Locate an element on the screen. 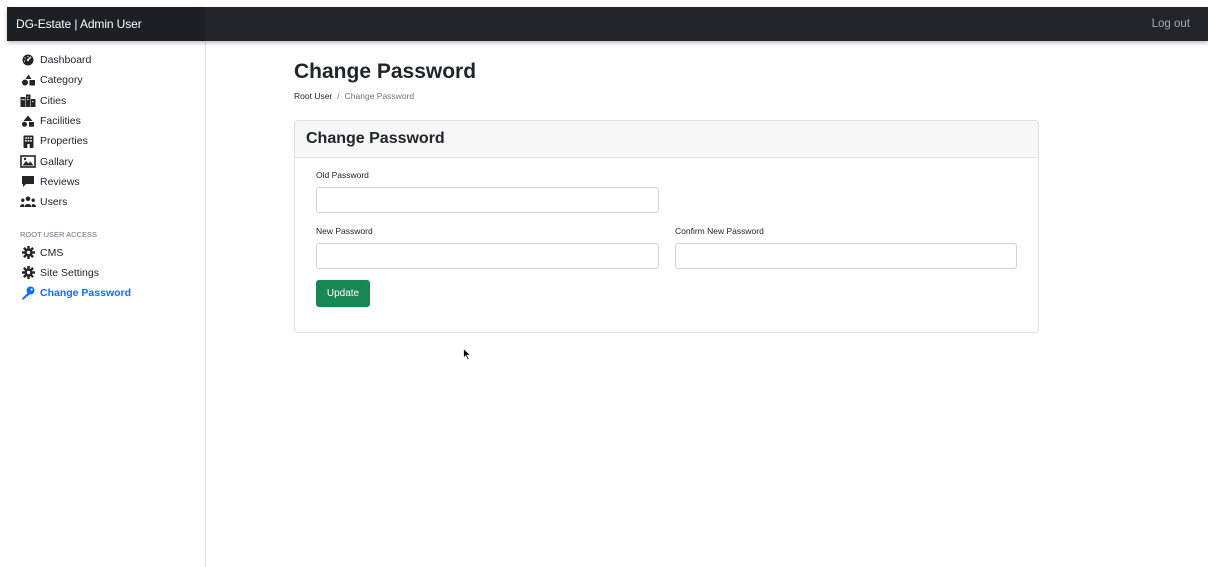 The height and width of the screenshot is (567, 1208). sidebar-item-label: Users is located at coordinates (54, 202).